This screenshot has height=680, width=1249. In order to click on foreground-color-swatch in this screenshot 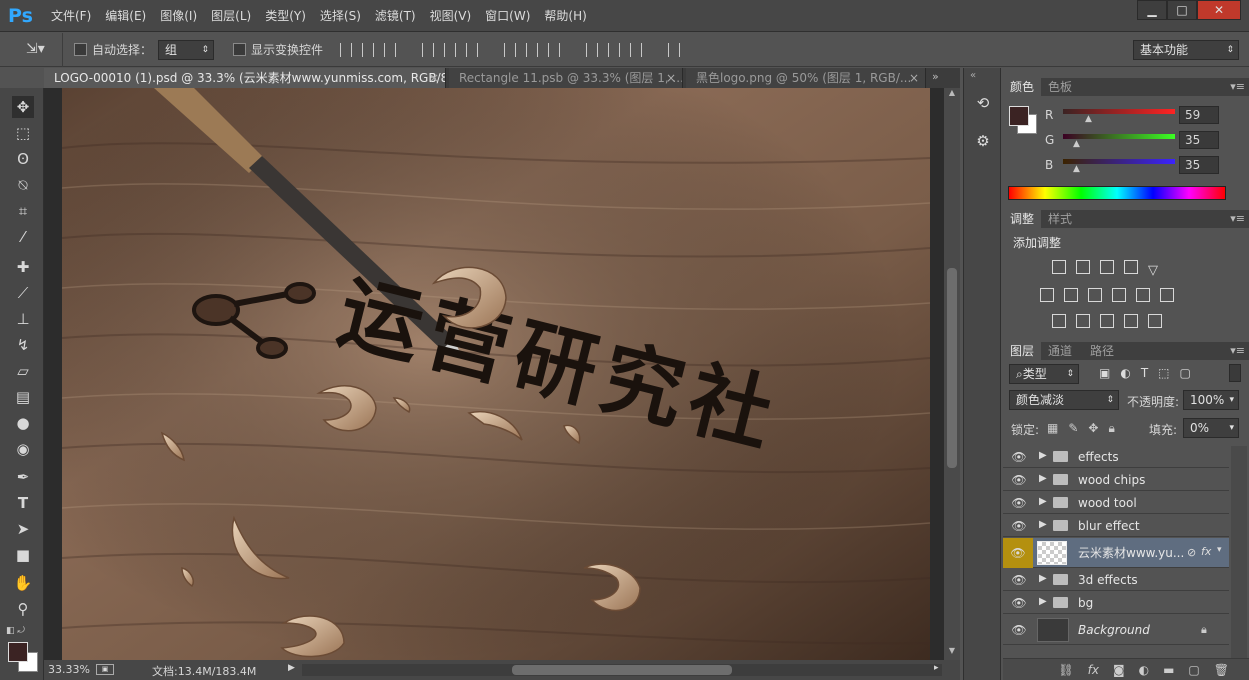, I will do `click(18, 652)`.